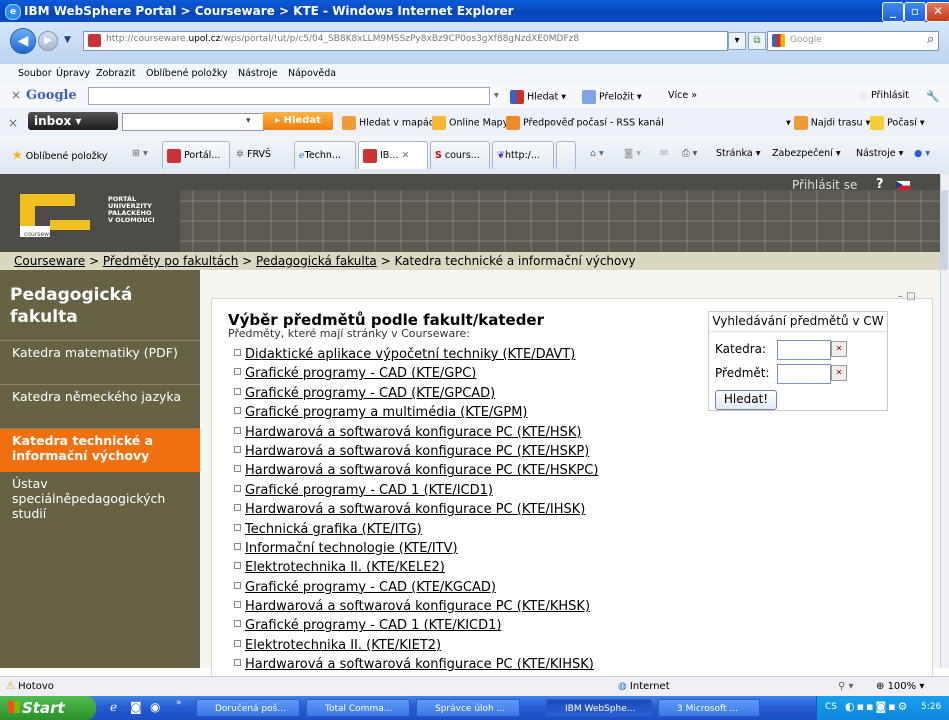  What do you see at coordinates (933, 96) in the screenshot?
I see `wrench-icon: 🔧` at bounding box center [933, 96].